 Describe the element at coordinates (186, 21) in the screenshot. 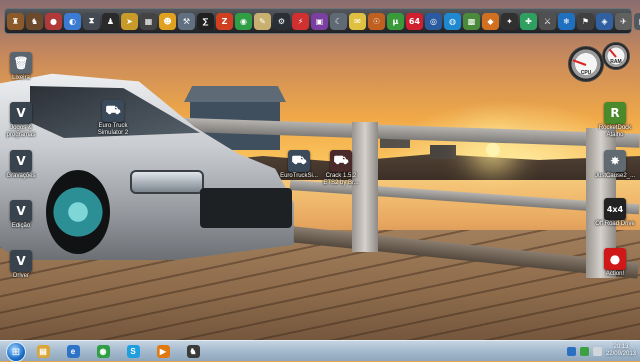

I see `app-icon-10: ⚒` at that location.